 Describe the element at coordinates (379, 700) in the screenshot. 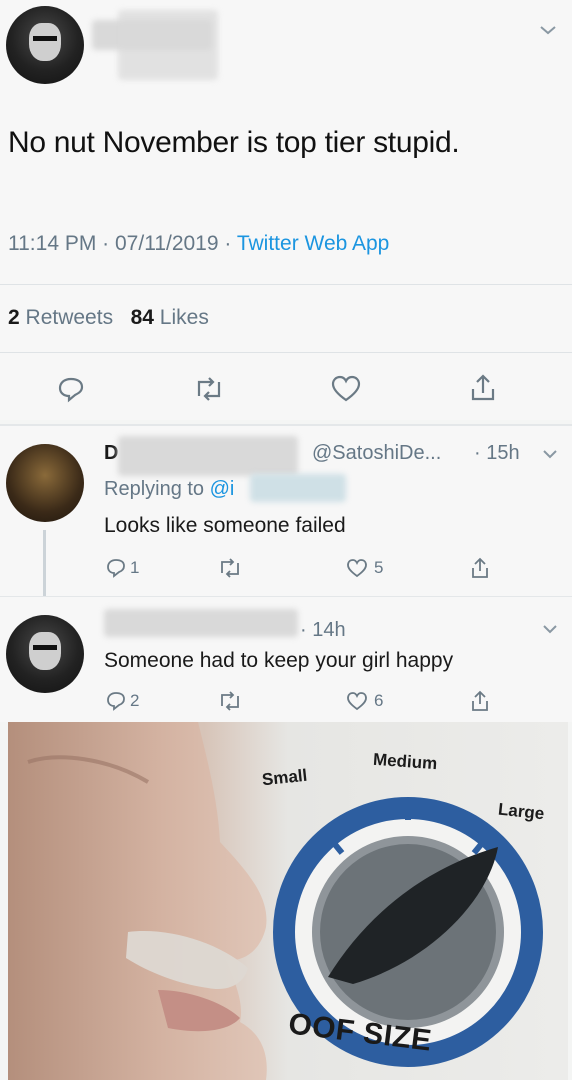

I see `like-count: 6` at that location.